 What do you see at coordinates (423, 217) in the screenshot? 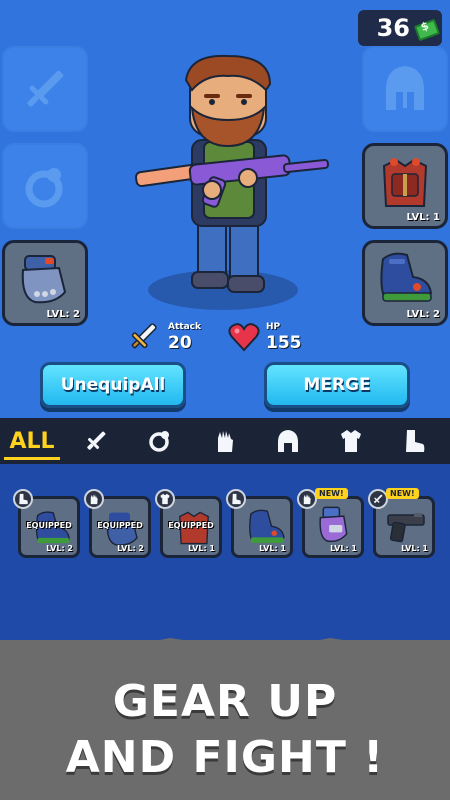
I see `armor-slot-level: LVL: 1` at bounding box center [423, 217].